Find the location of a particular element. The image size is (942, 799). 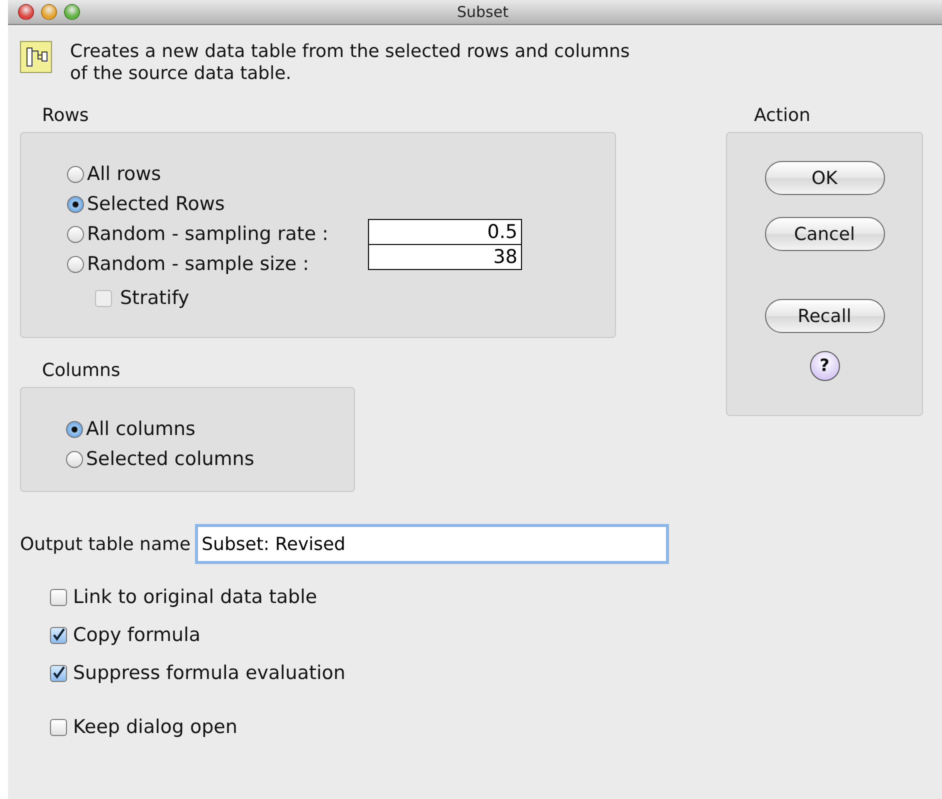

checkbox-label: Suppress formula evaluation is located at coordinates (209, 673).